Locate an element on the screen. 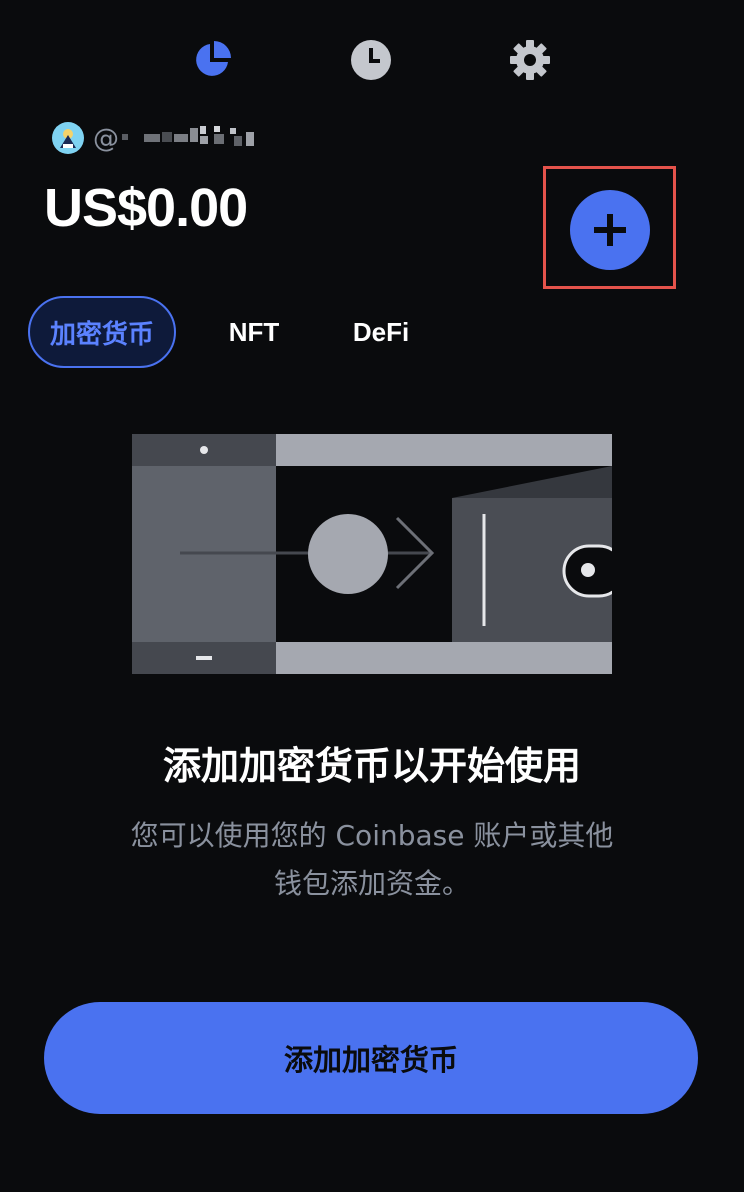 Image resolution: width=744 pixels, height=1192 pixels. tab-nft: NFT is located at coordinates (254, 332).